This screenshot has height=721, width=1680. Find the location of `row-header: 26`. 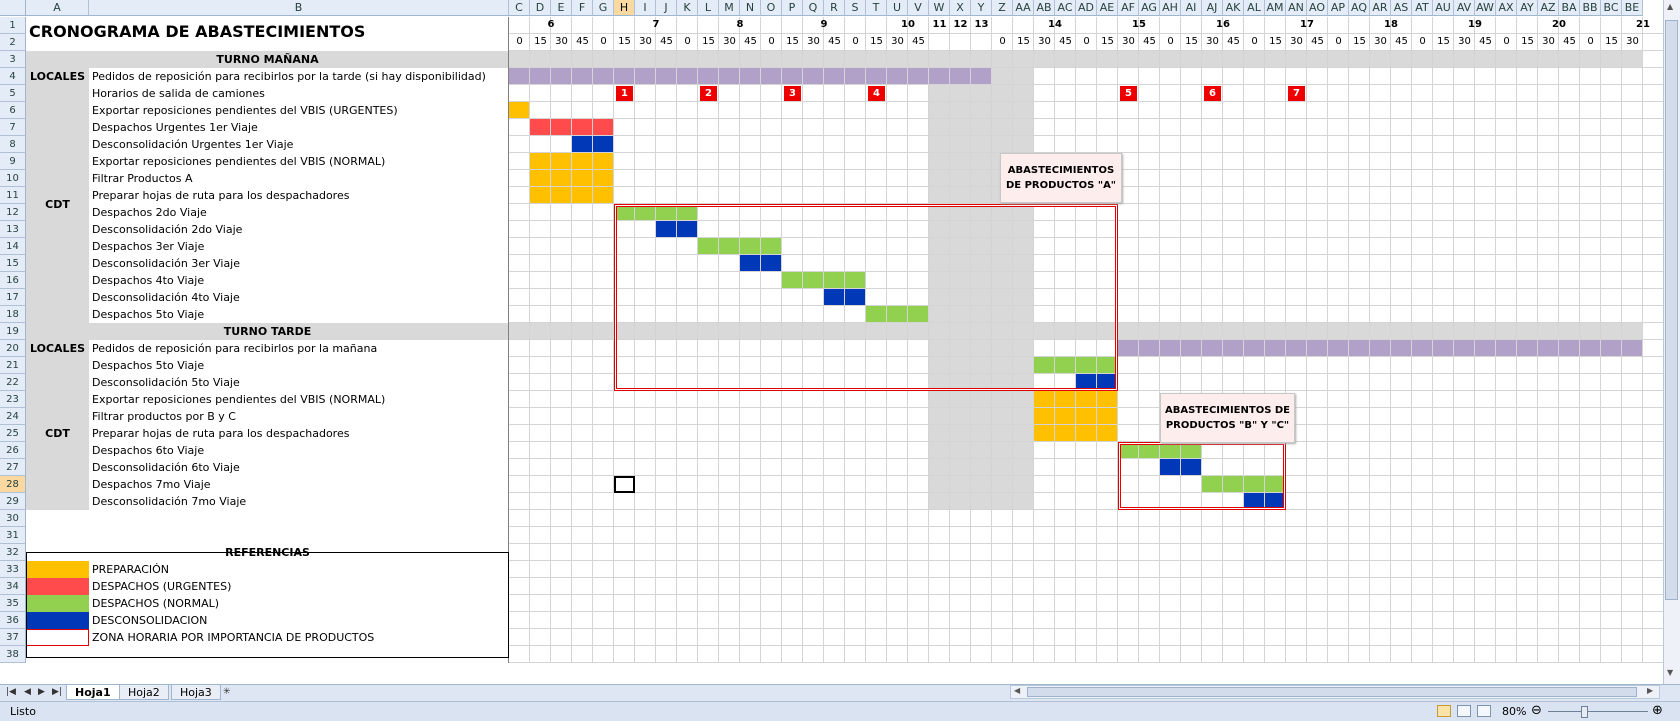

row-header: 26 is located at coordinates (13, 450).